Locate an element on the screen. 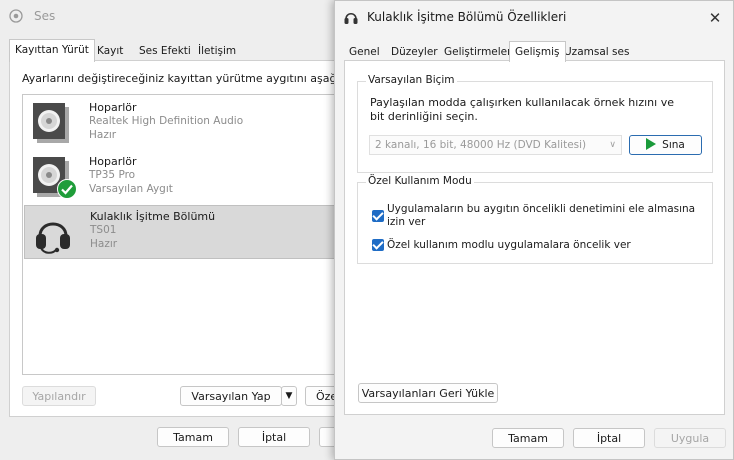 This screenshot has height=460, width=734. close-icon: ✕ is located at coordinates (715, 18).